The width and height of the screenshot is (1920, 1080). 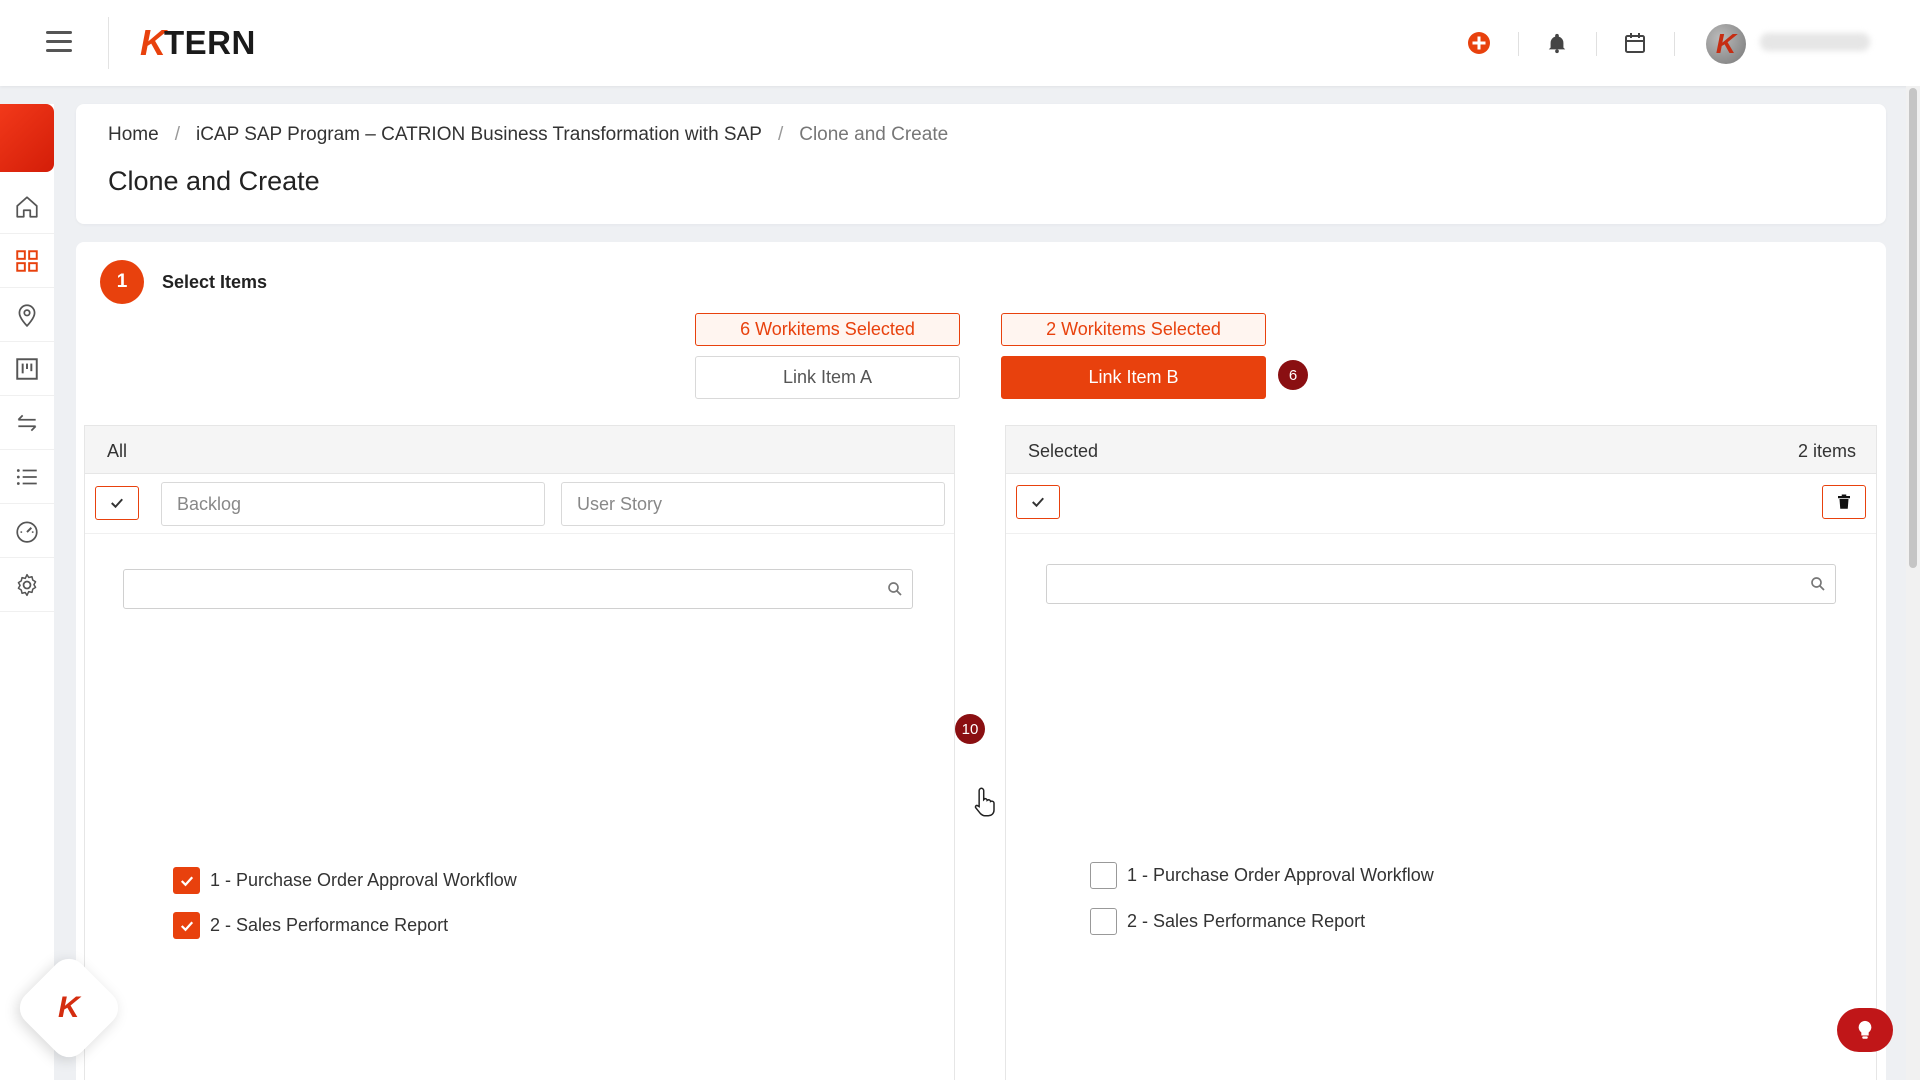 I want to click on workitems-selected-badge-b: 2 Workitems Selected, so click(x=1133, y=329).